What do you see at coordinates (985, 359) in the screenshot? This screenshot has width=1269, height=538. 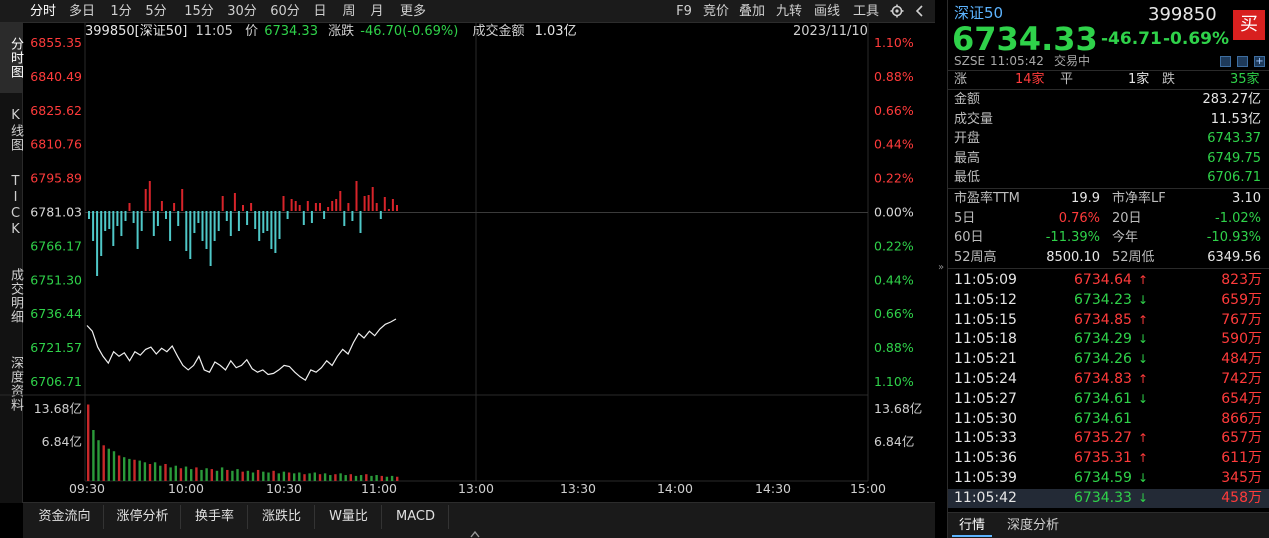 I see `tick-time: 11:05:21` at bounding box center [985, 359].